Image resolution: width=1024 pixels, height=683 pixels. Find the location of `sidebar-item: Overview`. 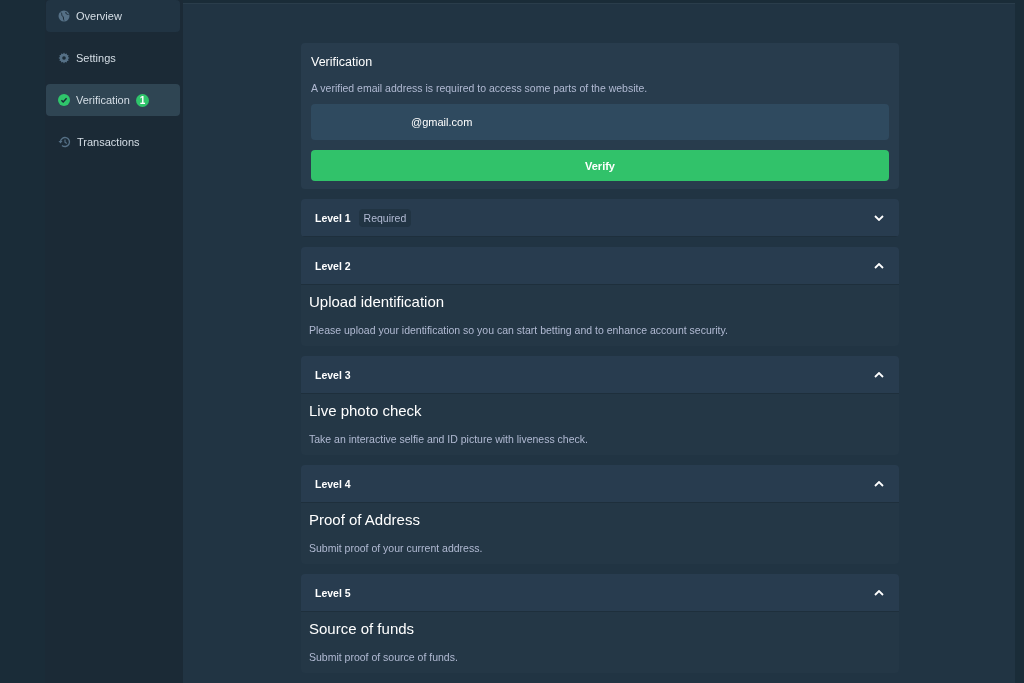

sidebar-item: Overview is located at coordinates (113, 16).